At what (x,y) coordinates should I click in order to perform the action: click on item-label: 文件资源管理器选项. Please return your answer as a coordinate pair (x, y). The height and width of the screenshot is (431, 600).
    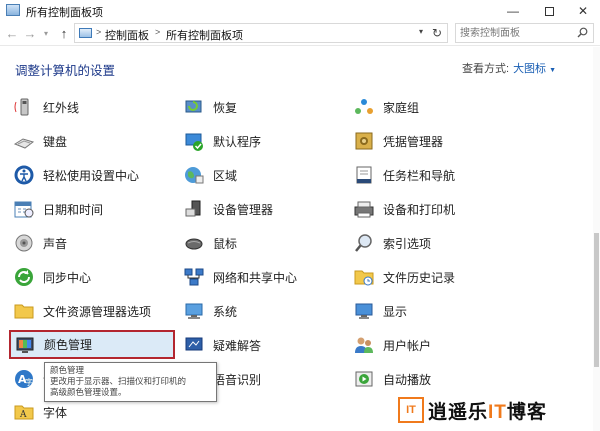
    Looking at the image, I should click on (97, 311).